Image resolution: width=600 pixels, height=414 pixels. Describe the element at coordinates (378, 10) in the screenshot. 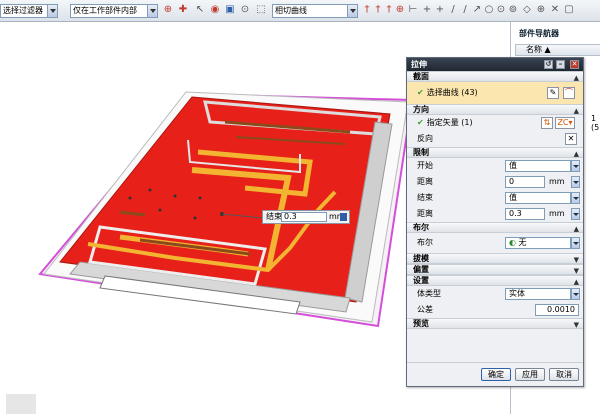

I see `snap-midpoint-icon: †` at that location.